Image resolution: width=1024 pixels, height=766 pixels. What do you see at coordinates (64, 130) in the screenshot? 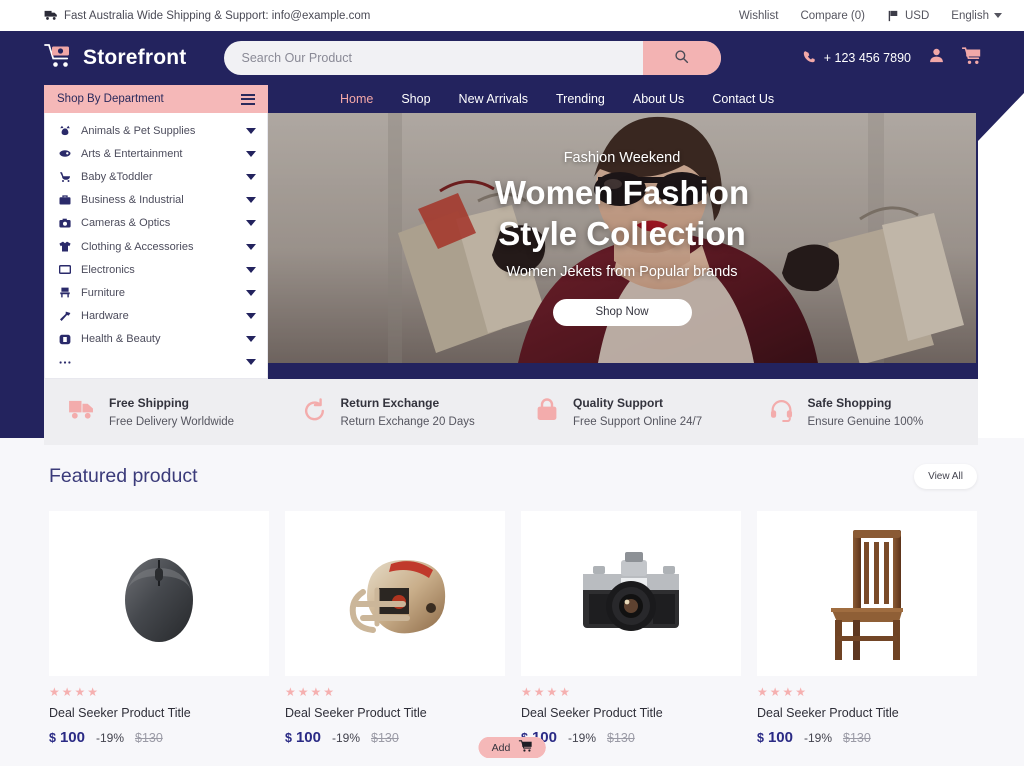
I see `pet-icon` at bounding box center [64, 130].